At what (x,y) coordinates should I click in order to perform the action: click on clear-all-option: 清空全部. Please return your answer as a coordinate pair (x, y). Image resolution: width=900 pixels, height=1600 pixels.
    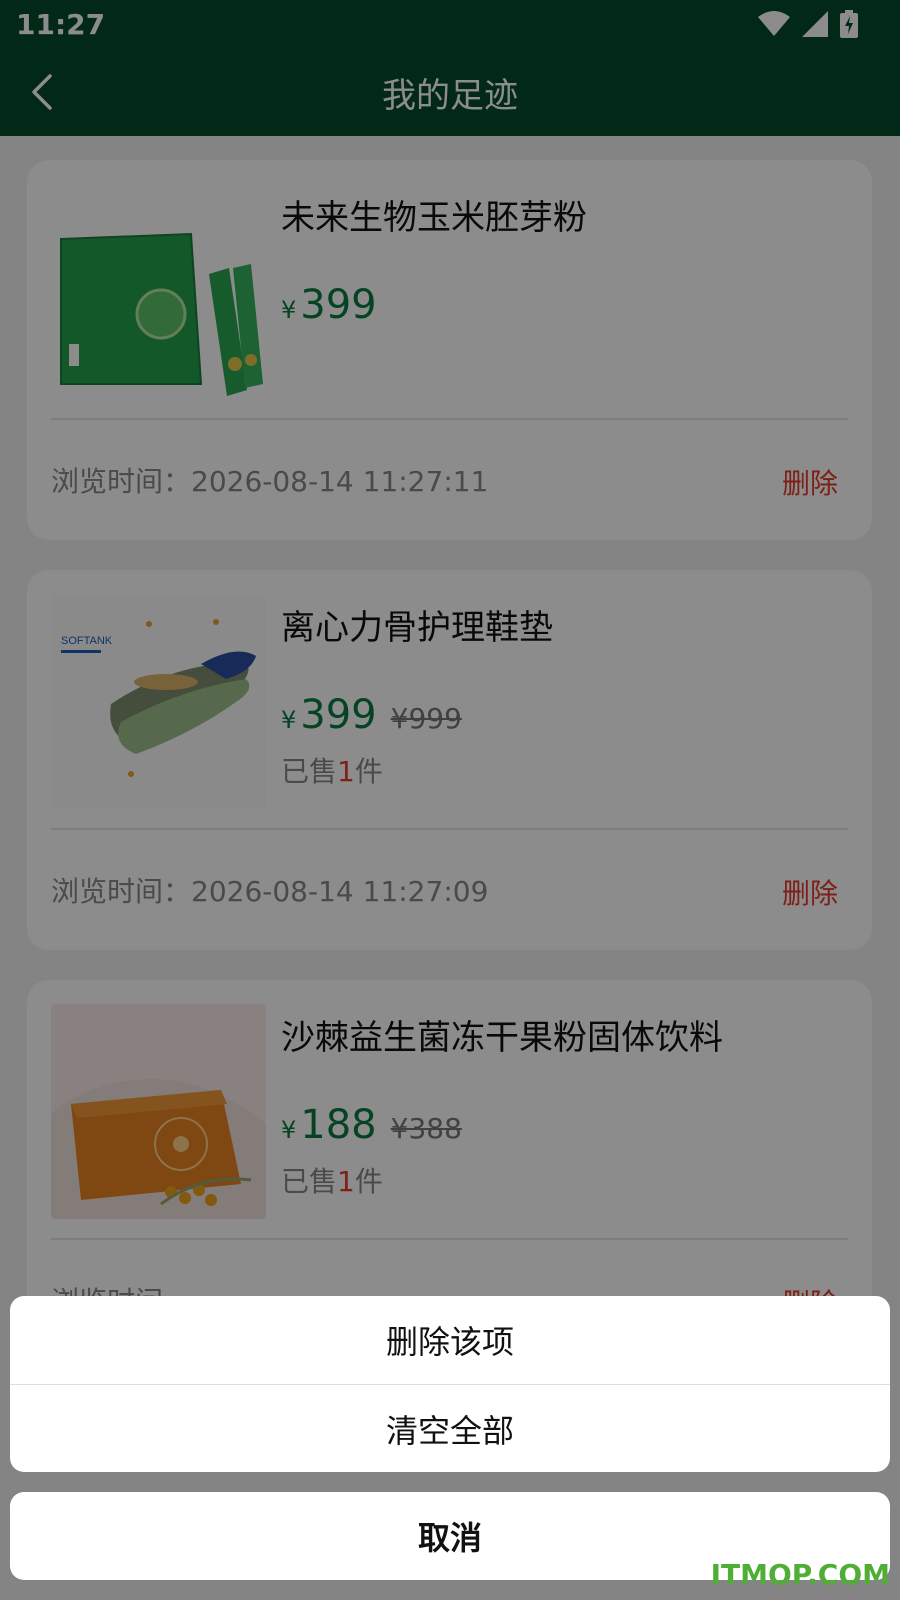
    Looking at the image, I should click on (450, 1428).